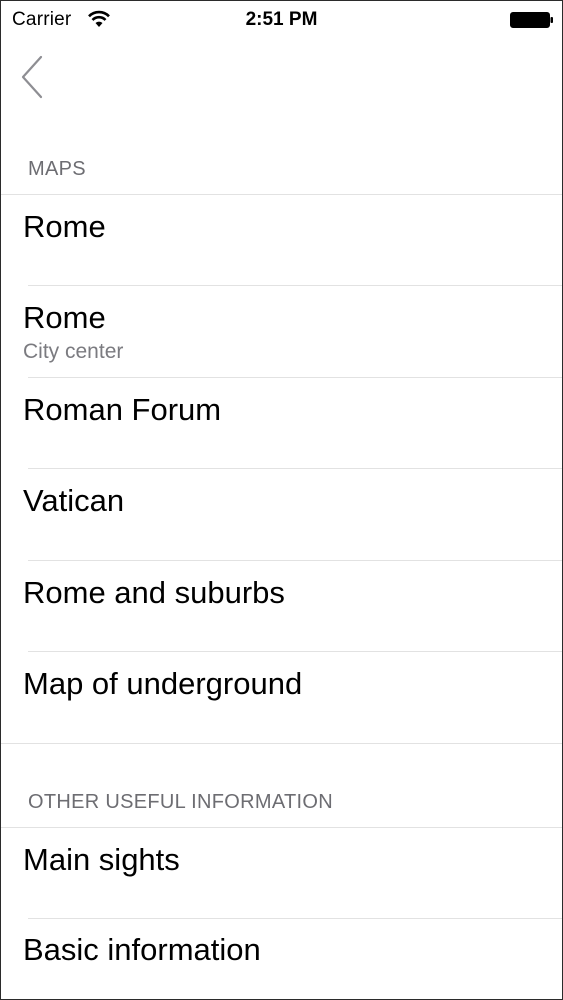 The width and height of the screenshot is (563, 1000). I want to click on list-item-roman-forum: Roman Forum, so click(281, 423).